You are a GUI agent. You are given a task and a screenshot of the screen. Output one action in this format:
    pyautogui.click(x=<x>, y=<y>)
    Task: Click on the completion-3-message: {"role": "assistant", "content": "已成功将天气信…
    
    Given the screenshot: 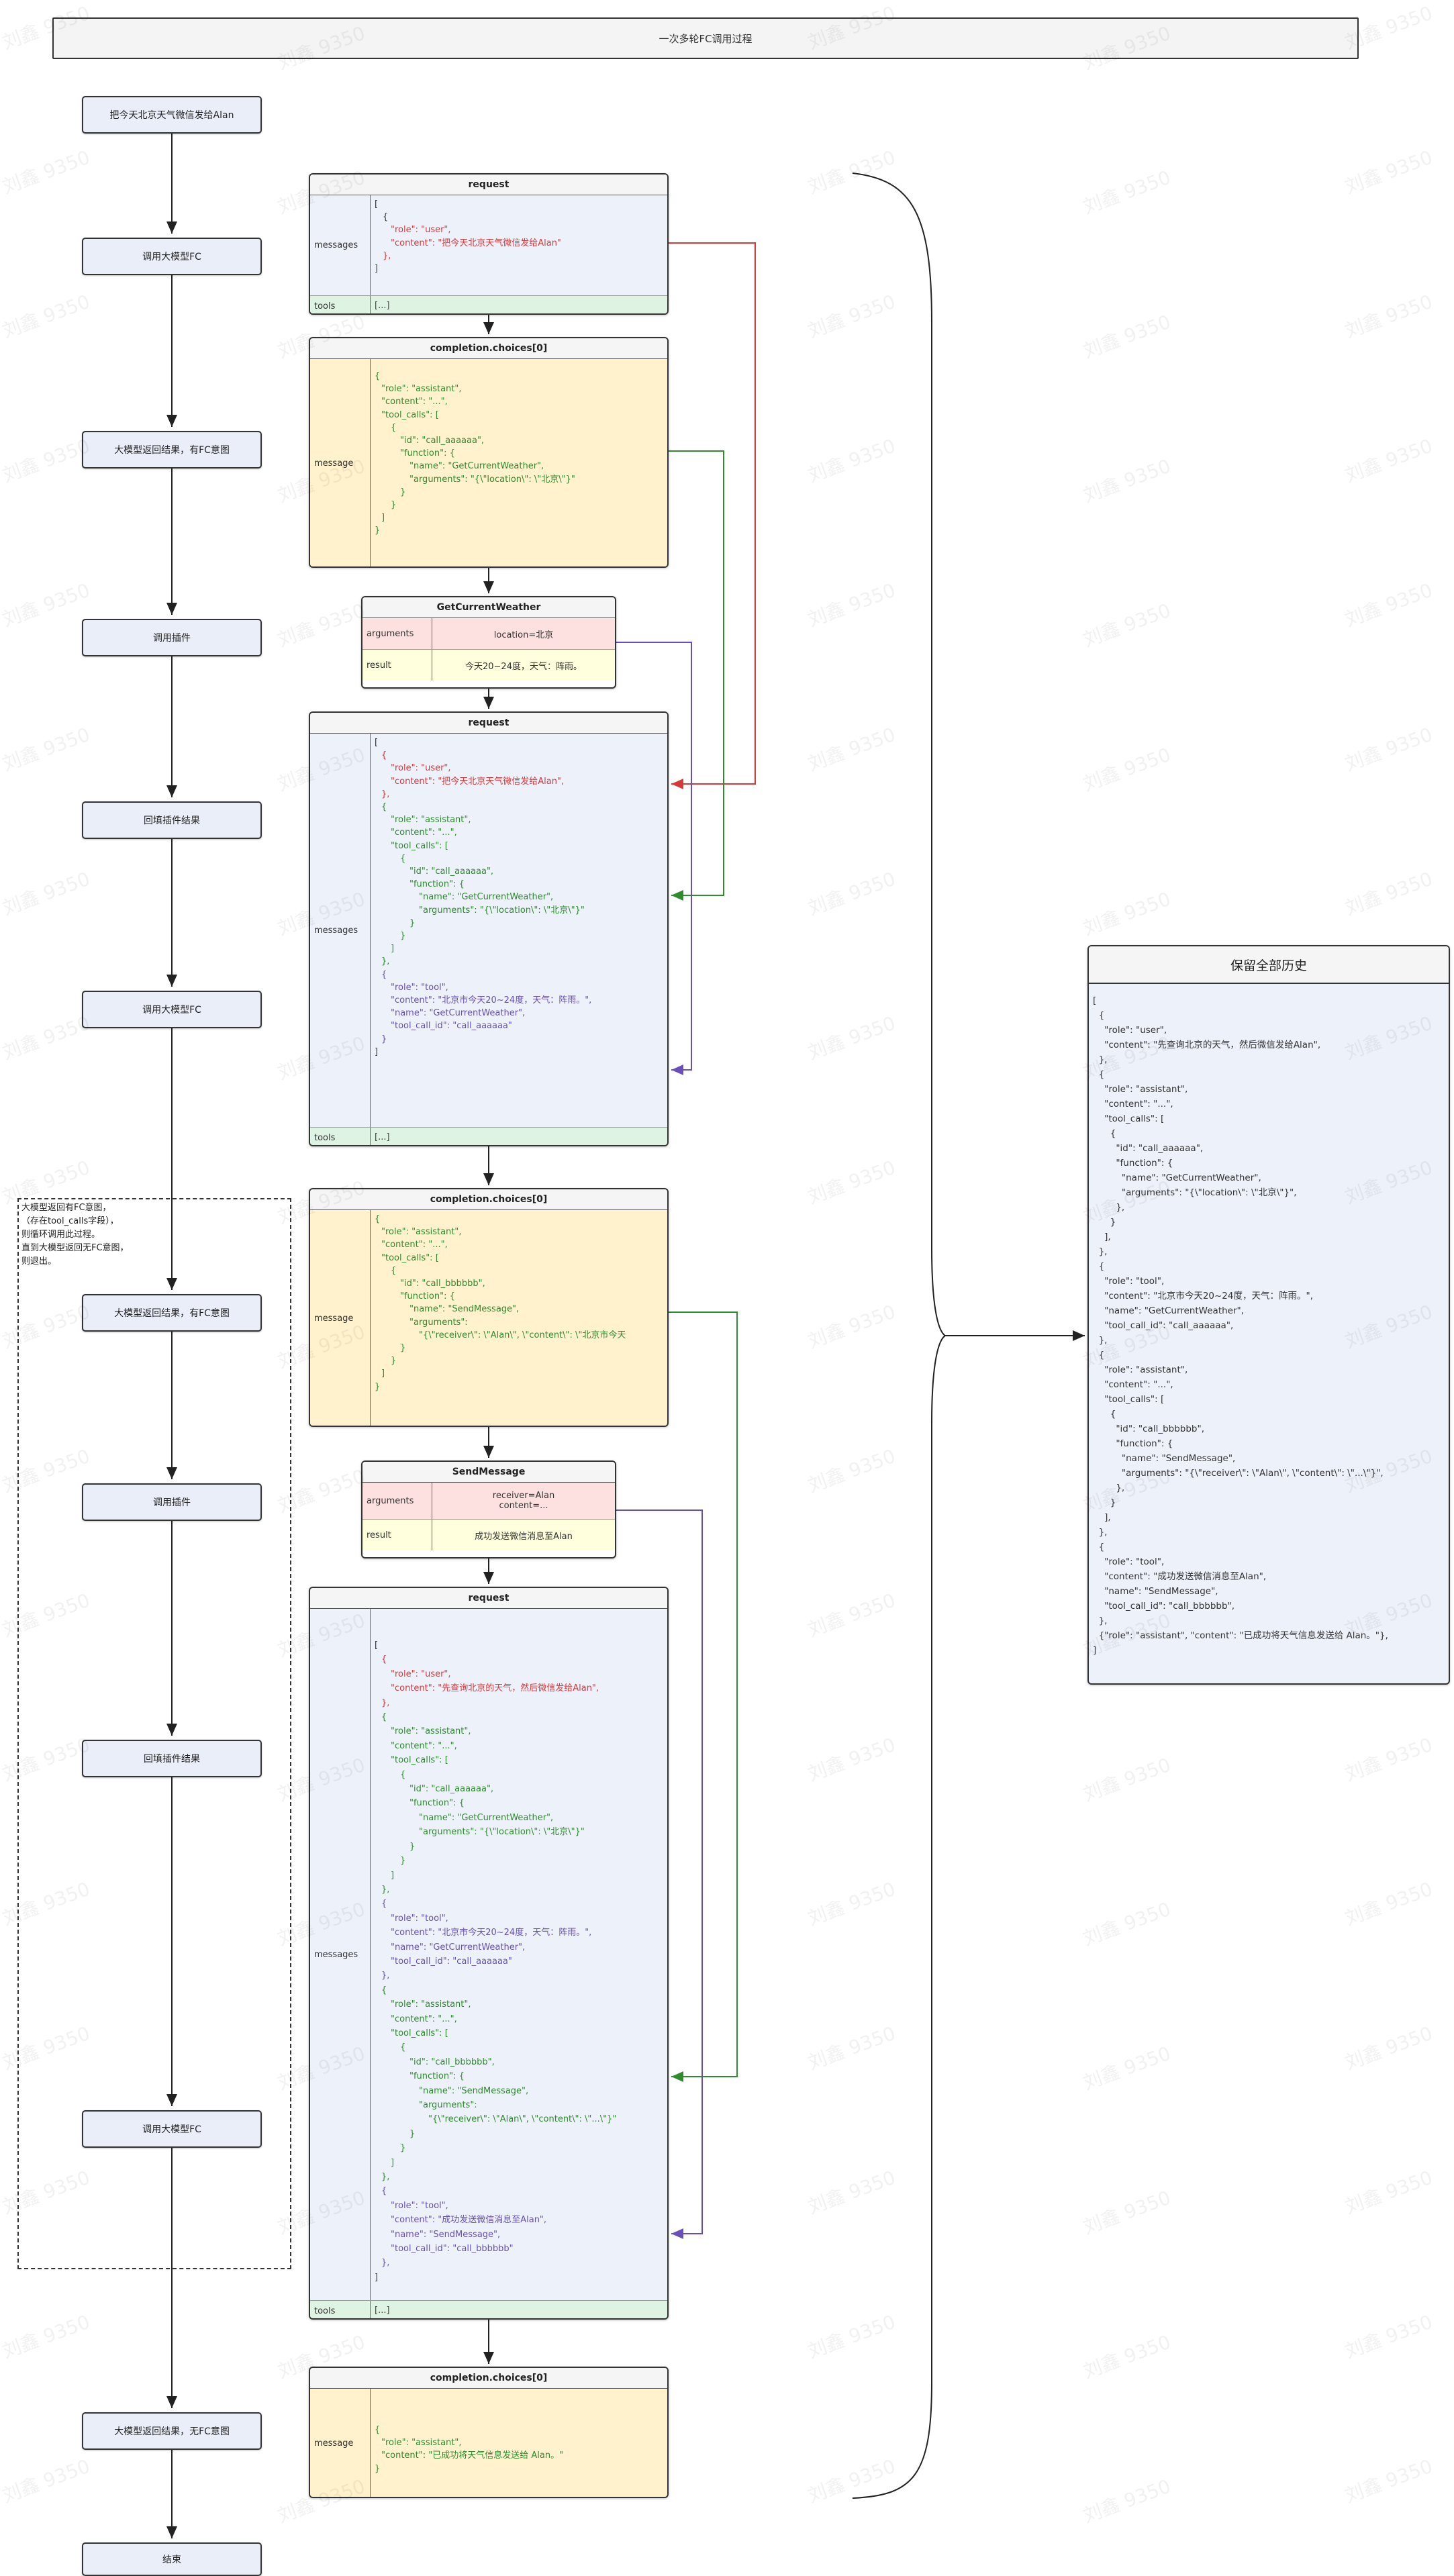 What is the action you would take?
    pyautogui.click(x=470, y=2449)
    